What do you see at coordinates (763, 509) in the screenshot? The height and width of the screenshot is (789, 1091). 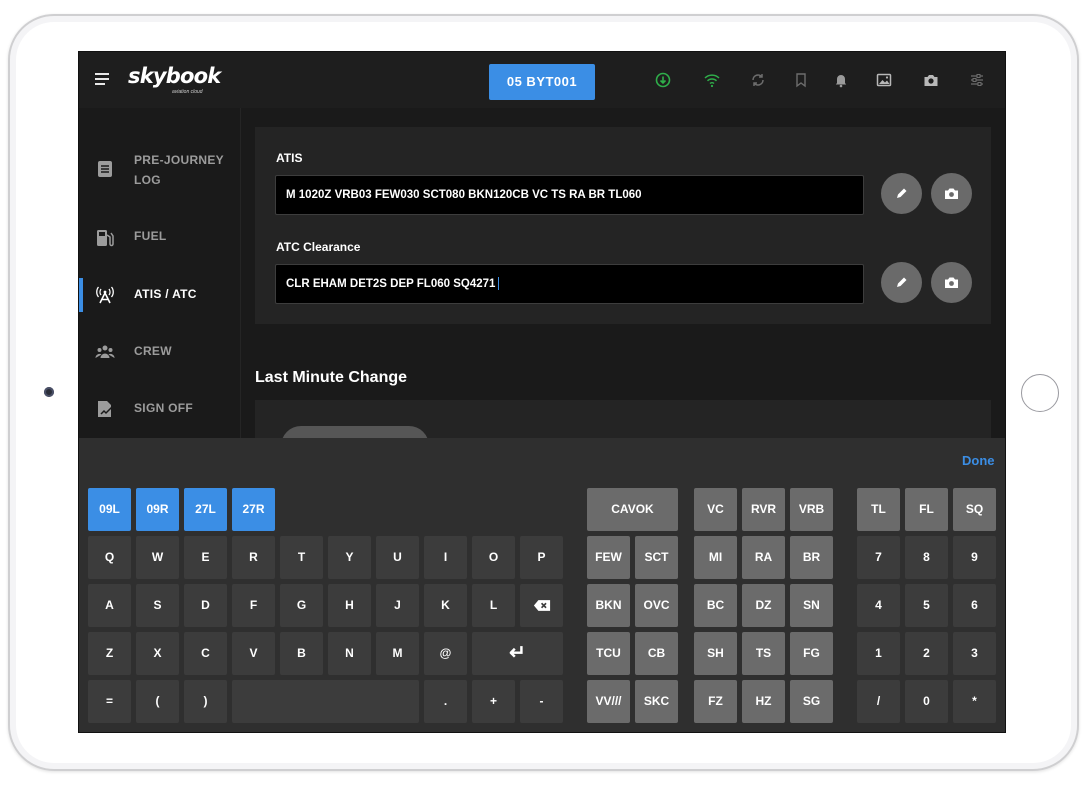 I see `weather-key: RVR` at bounding box center [763, 509].